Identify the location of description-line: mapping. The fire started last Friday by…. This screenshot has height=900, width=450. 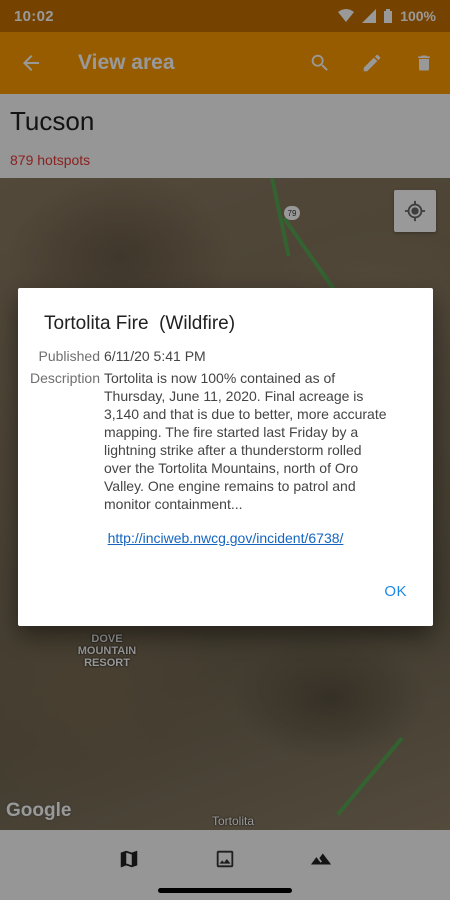
(231, 432).